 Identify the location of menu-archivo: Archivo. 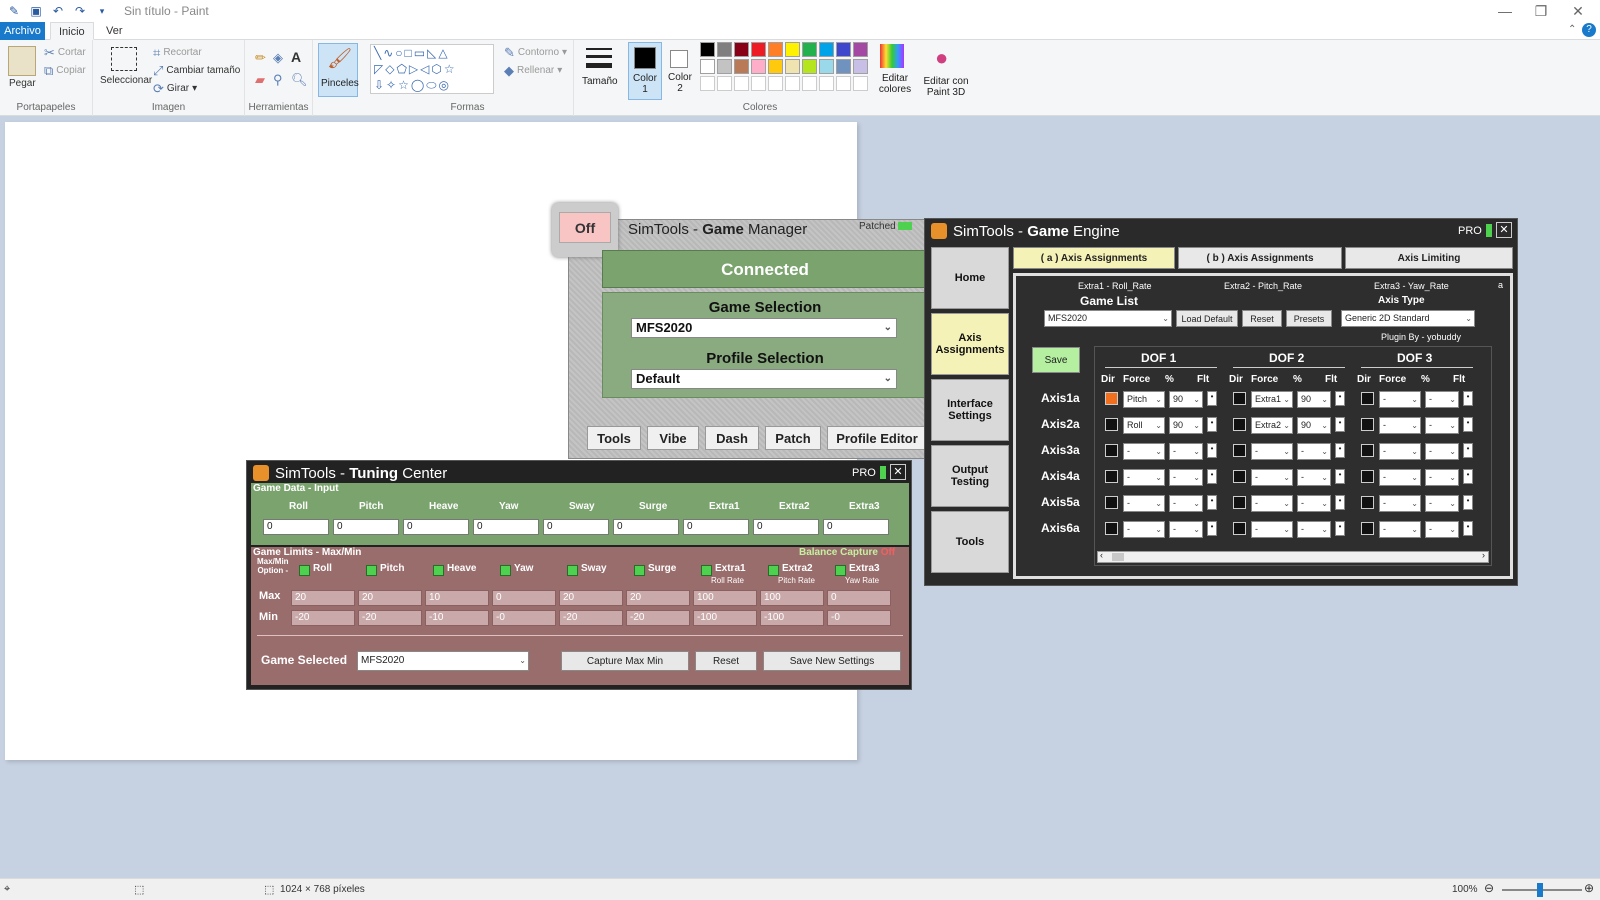
(22, 31).